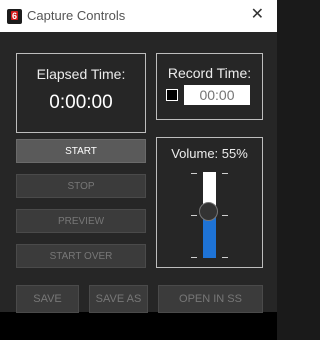 This screenshot has height=340, width=320. What do you see at coordinates (81, 151) in the screenshot?
I see `start-button: START` at bounding box center [81, 151].